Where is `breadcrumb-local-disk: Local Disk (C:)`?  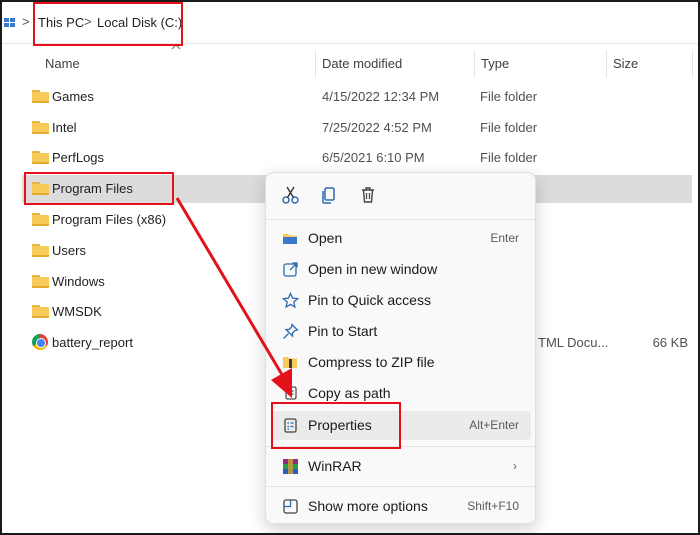 breadcrumb-local-disk: Local Disk (C:) is located at coordinates (139, 22).